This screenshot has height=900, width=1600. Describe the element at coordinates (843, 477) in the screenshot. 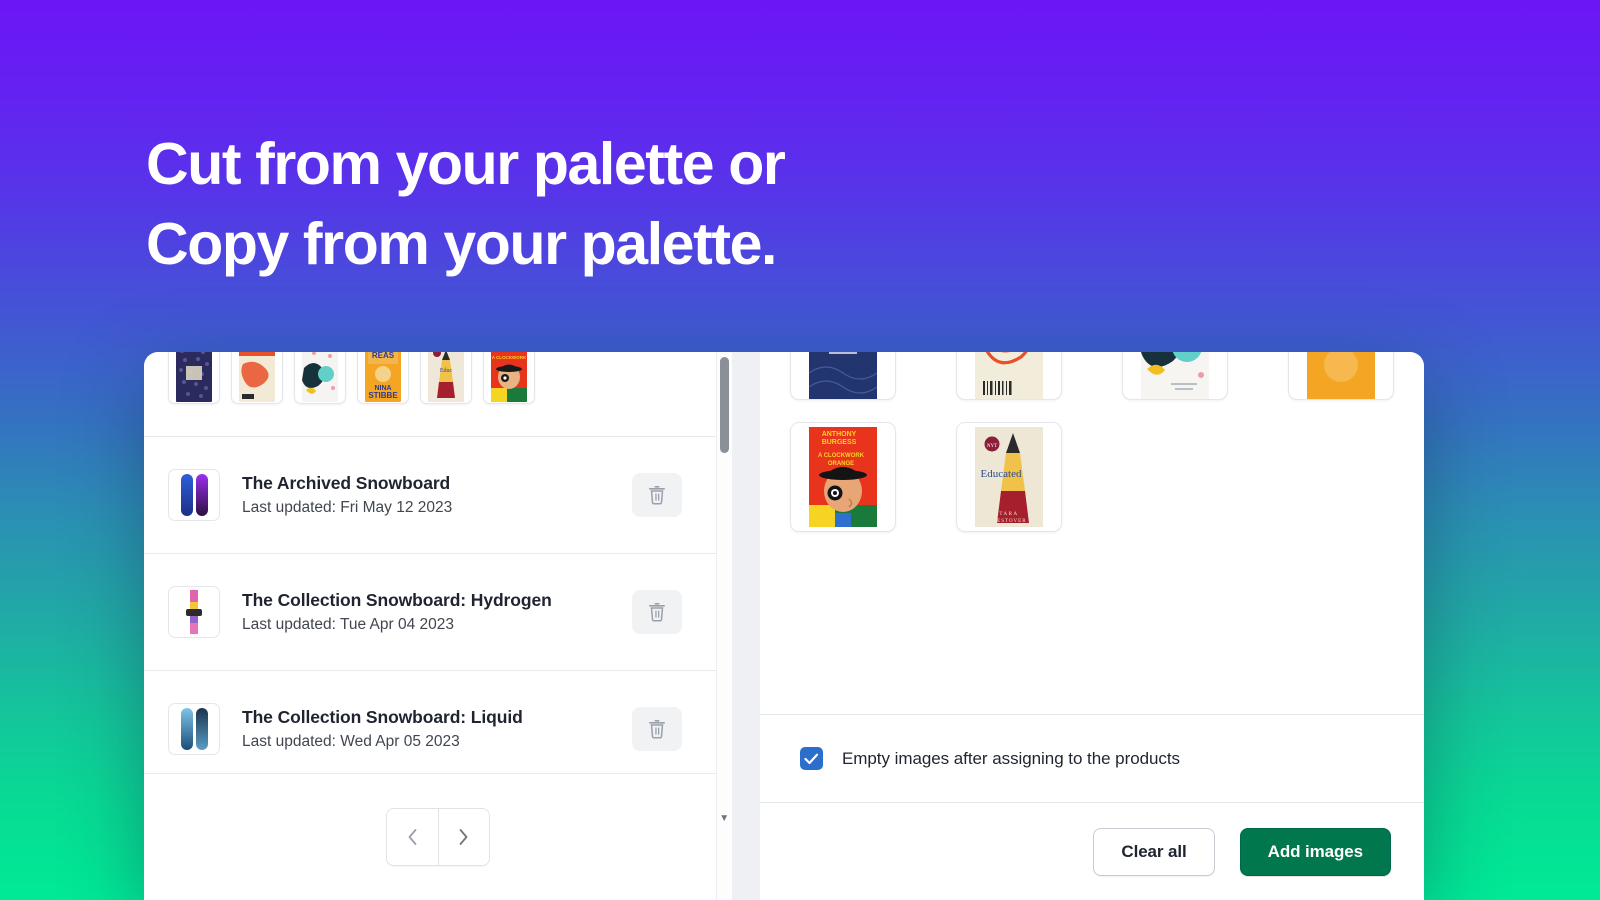

I see `image-tile-clockwork-orange-cover: ANTHONY BURGESS A CLOCKWORK ORANGE` at that location.